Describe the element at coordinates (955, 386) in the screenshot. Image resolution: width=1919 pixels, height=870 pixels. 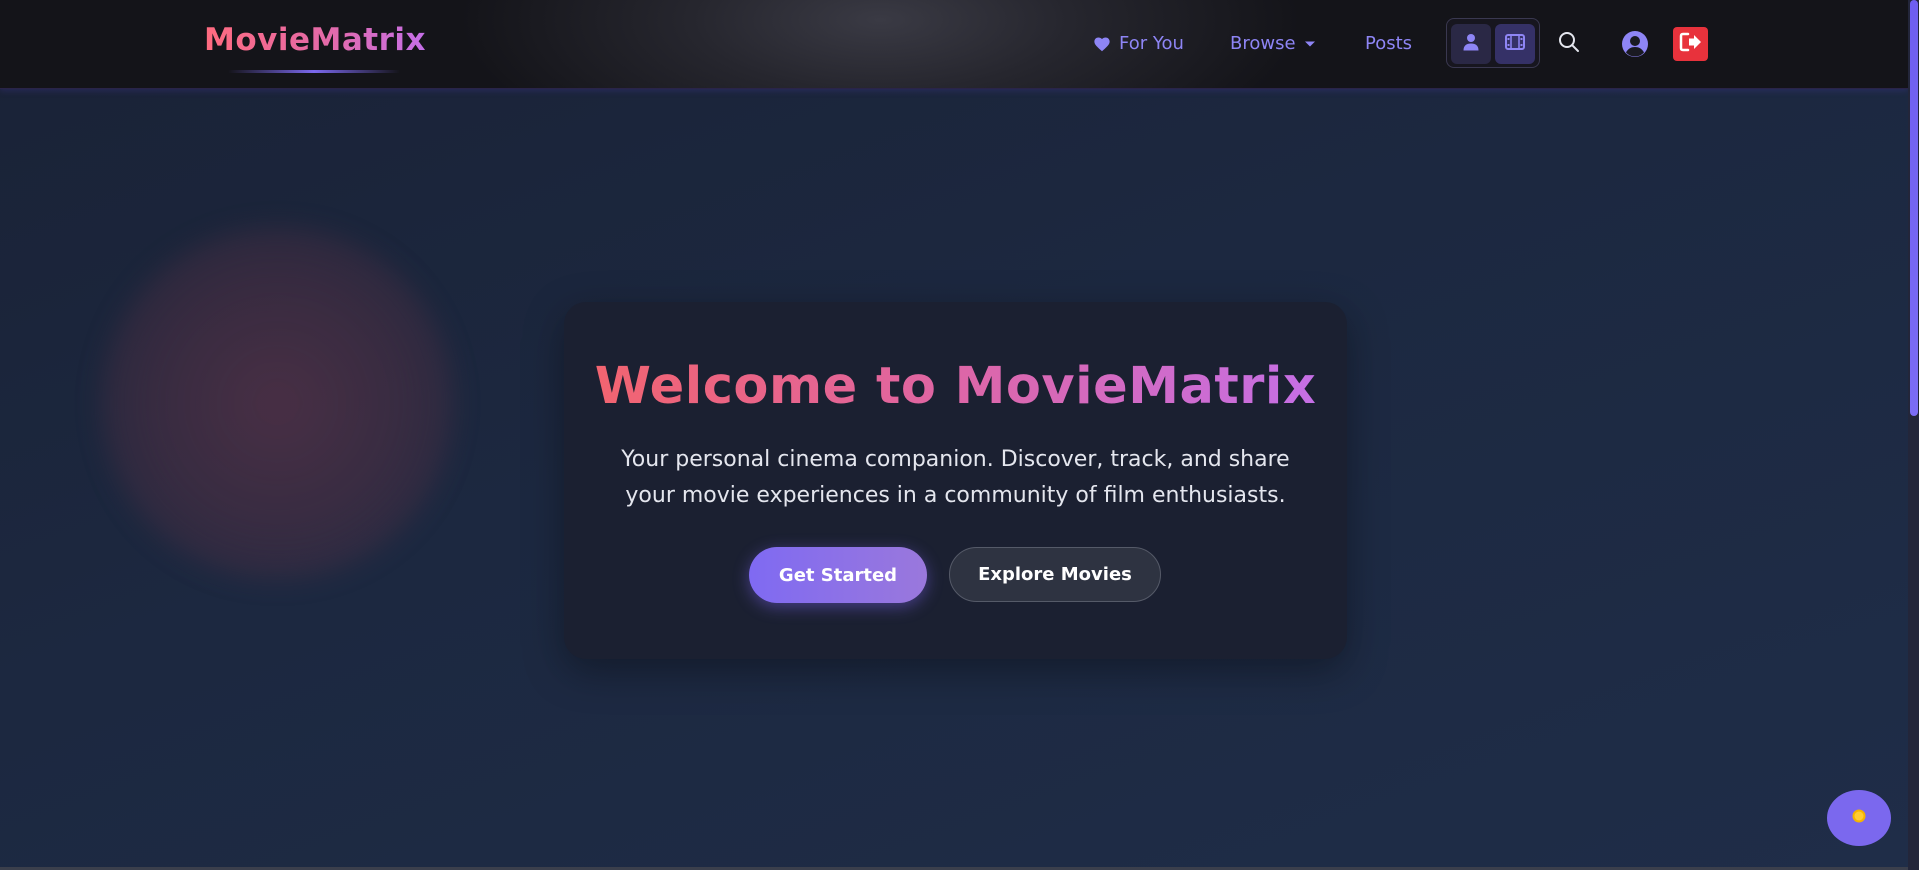
I see `hero-title: Welcome to MovieMatrix` at that location.